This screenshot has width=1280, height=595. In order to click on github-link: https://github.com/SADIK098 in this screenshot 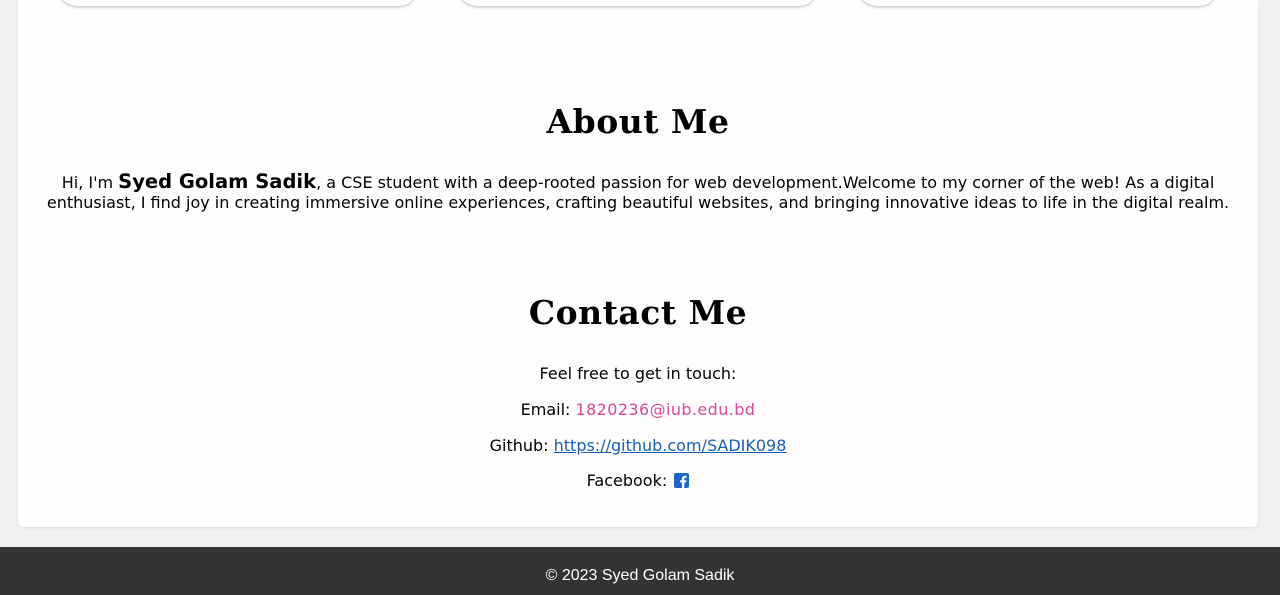, I will do `click(670, 445)`.